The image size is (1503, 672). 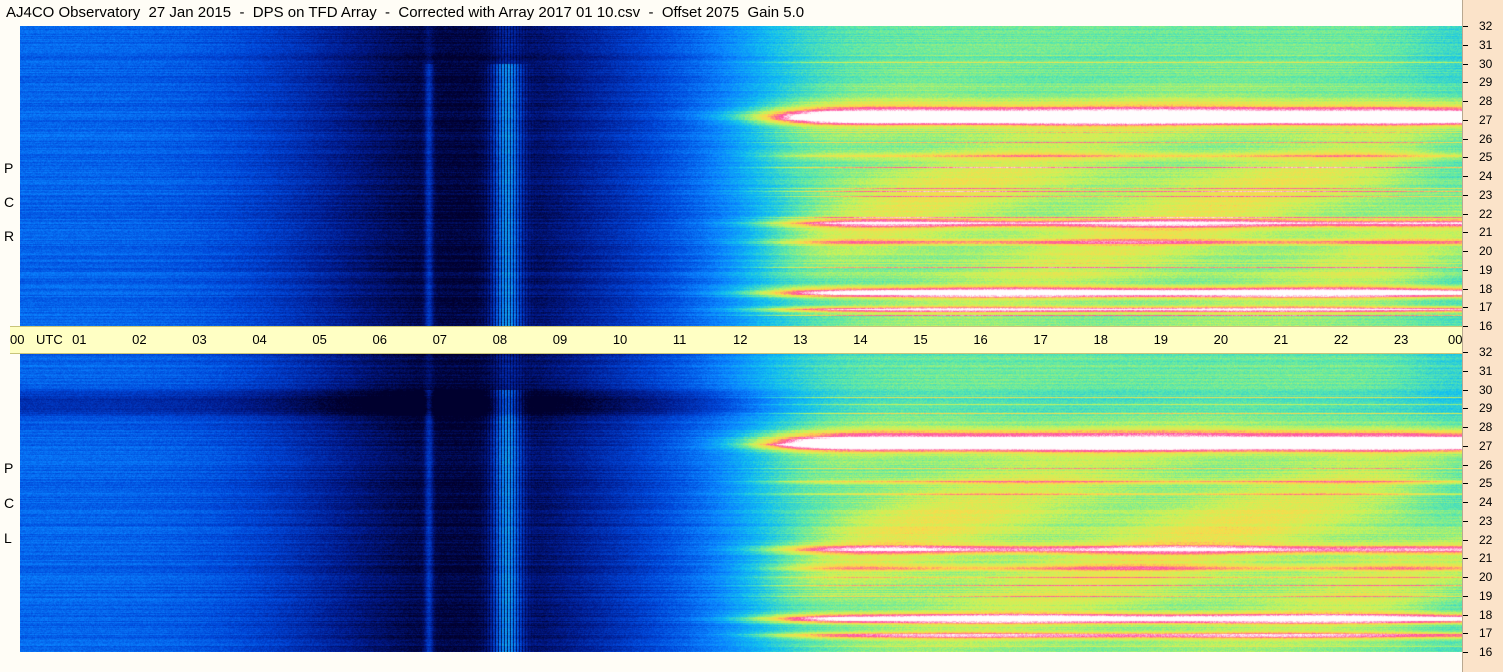 What do you see at coordinates (1100, 339) in the screenshot?
I see `utc-tick-label: 18` at bounding box center [1100, 339].